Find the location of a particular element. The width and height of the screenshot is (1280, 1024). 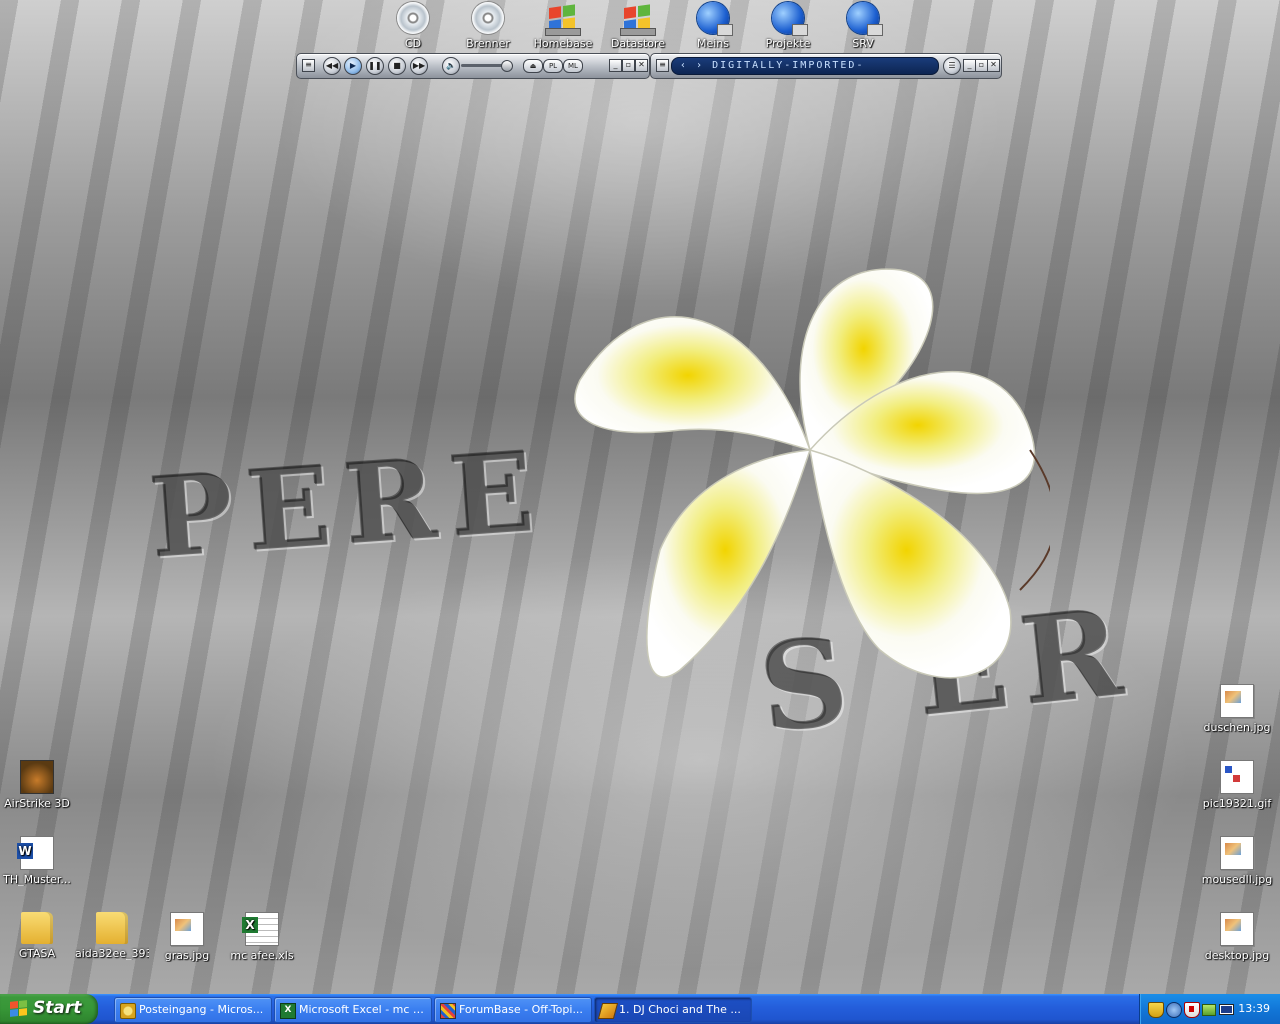

play-button: ▶ is located at coordinates (353, 66).